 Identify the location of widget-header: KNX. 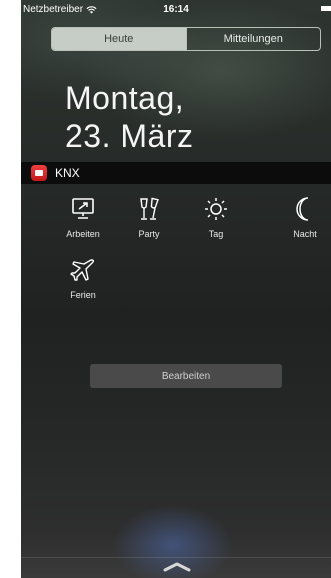
(176, 173).